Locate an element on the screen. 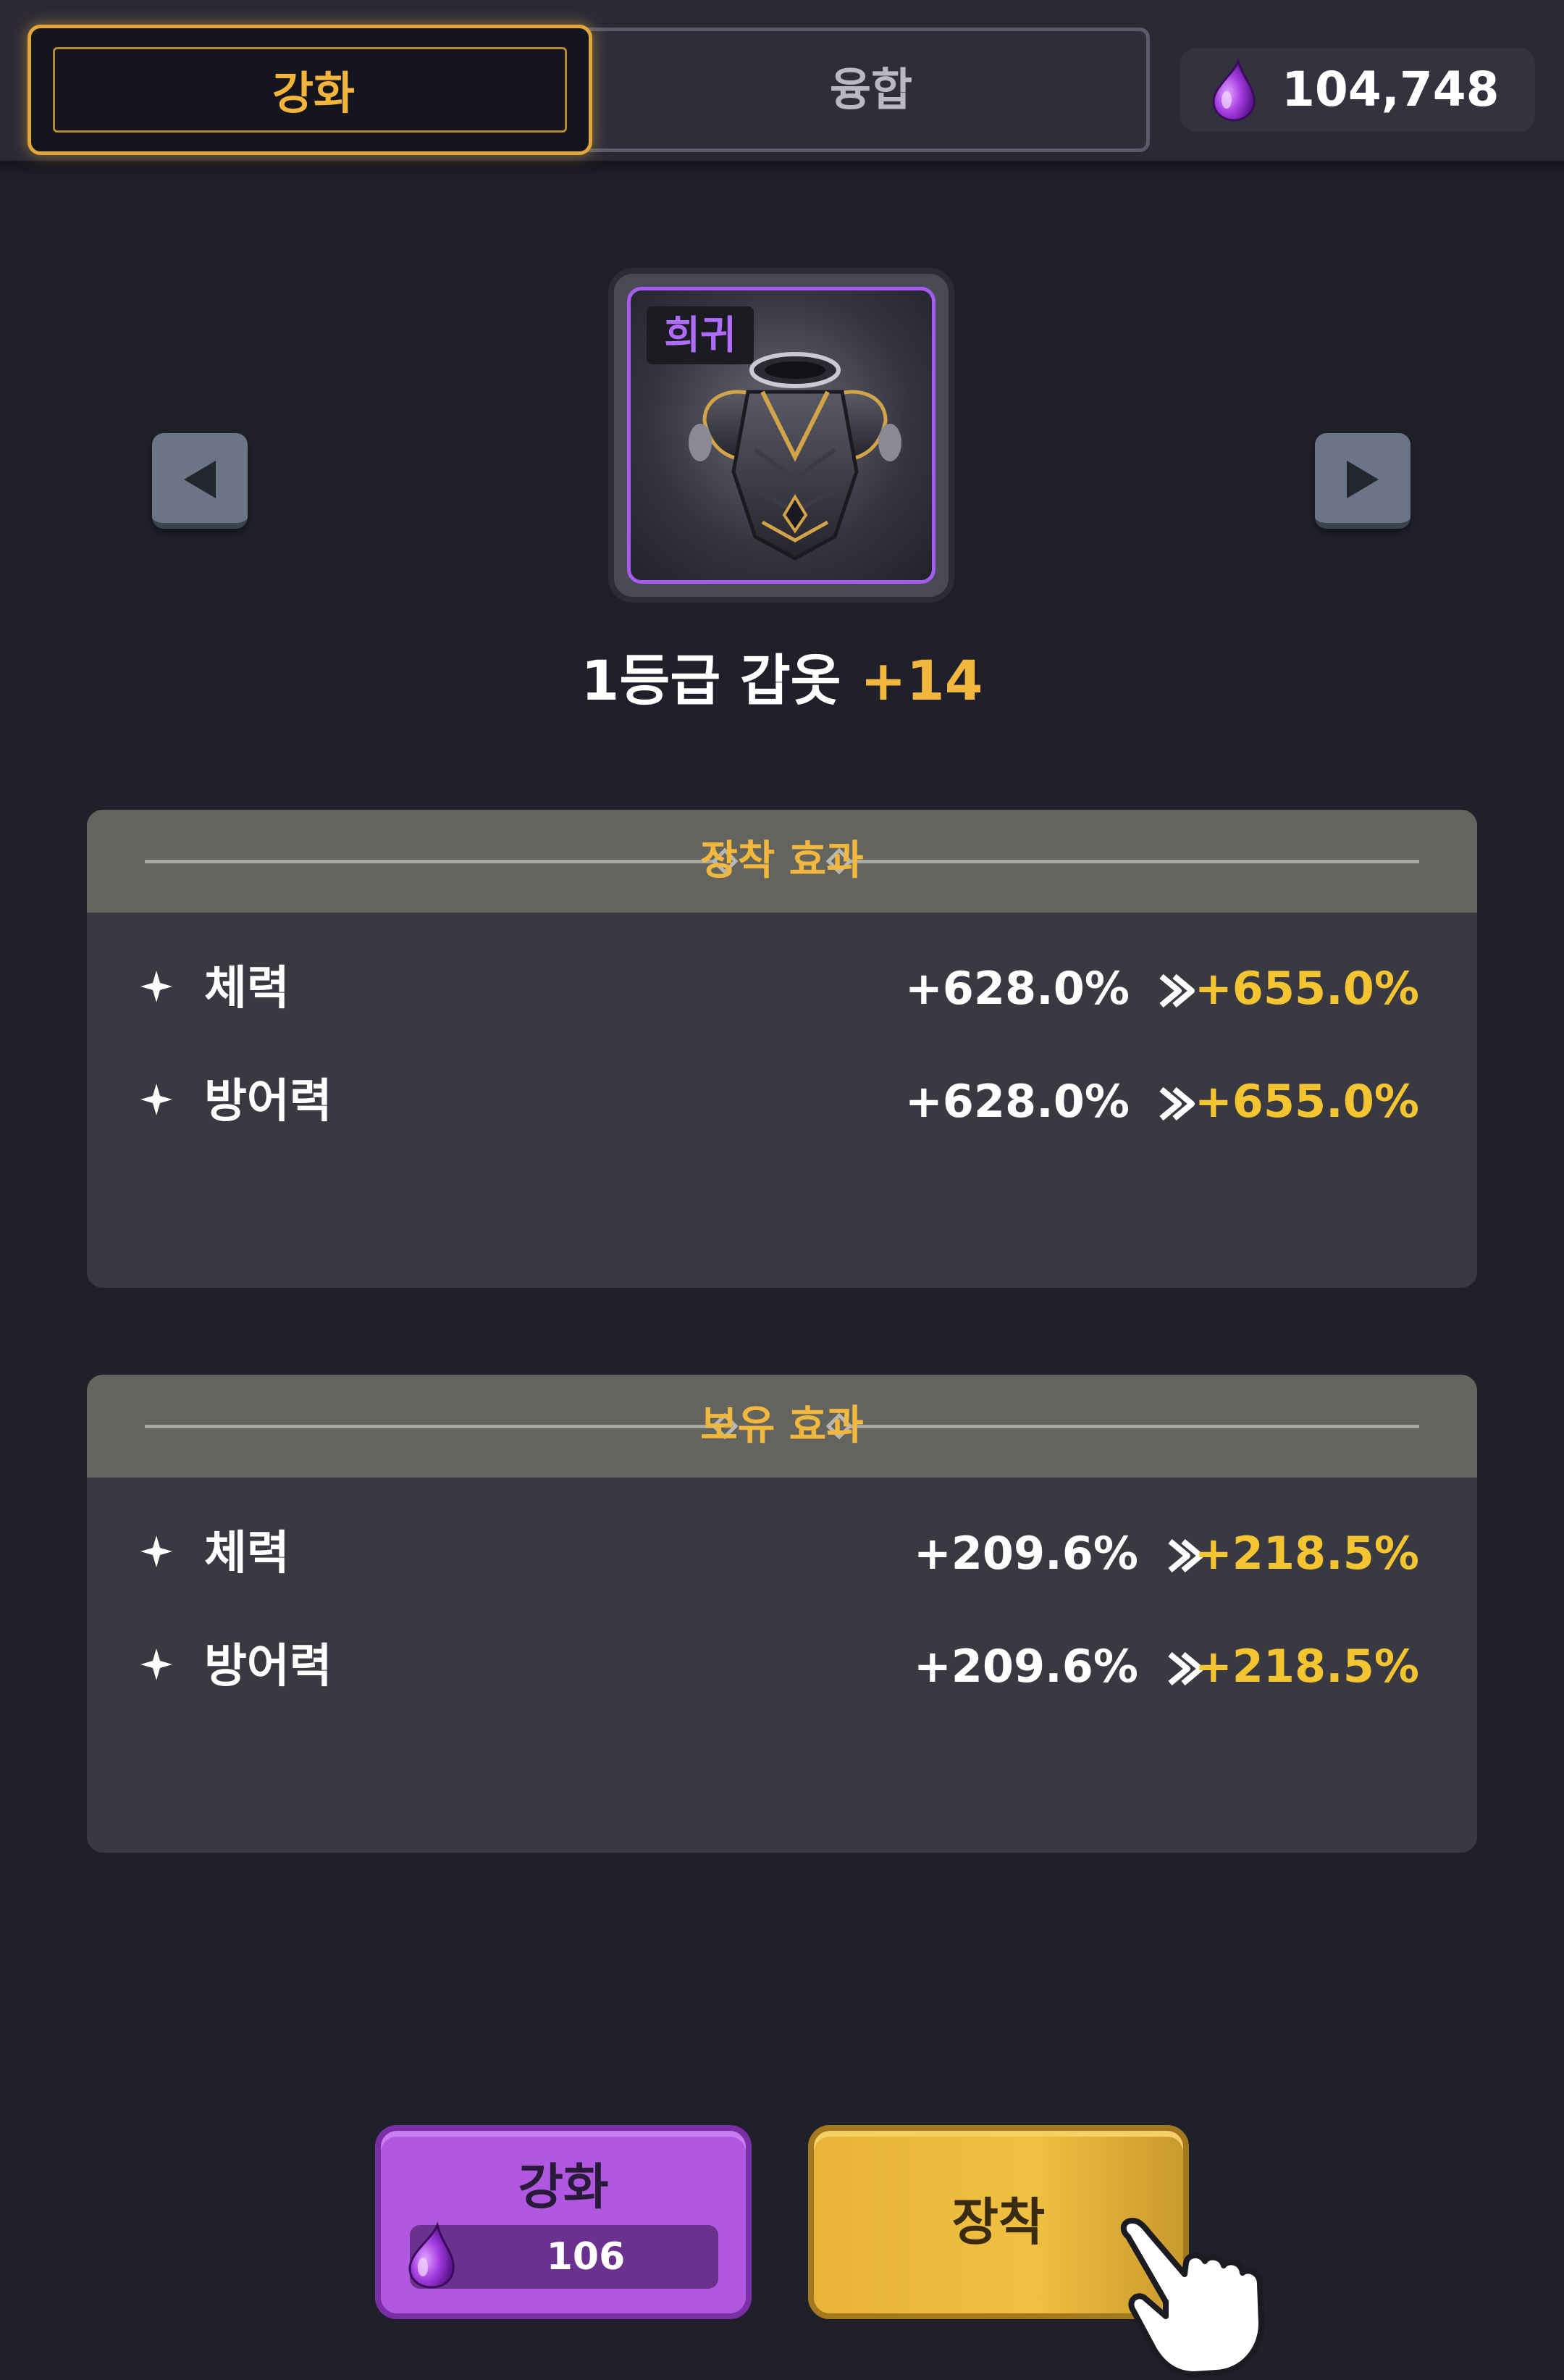  triangle-right-icon is located at coordinates (1363, 479).